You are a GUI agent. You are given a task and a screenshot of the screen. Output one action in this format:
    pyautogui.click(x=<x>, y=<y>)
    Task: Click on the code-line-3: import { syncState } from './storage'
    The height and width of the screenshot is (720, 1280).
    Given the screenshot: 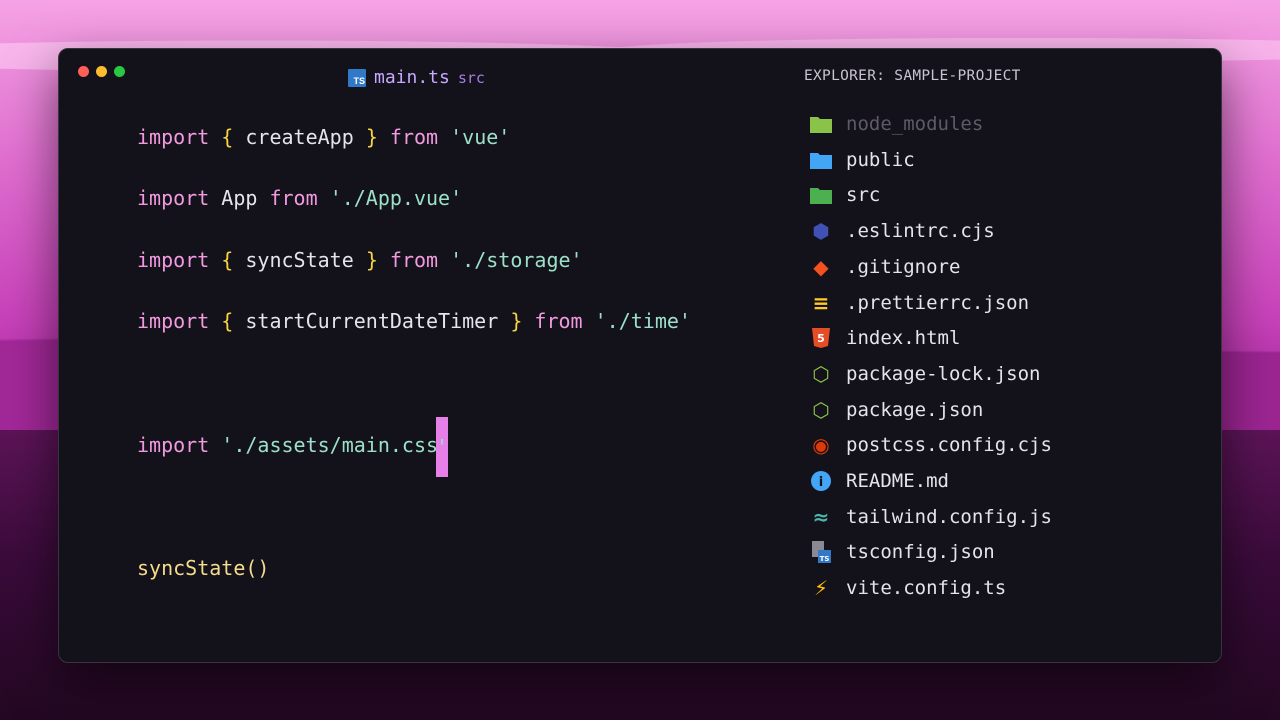 What is the action you would take?
    pyautogui.click(x=360, y=260)
    